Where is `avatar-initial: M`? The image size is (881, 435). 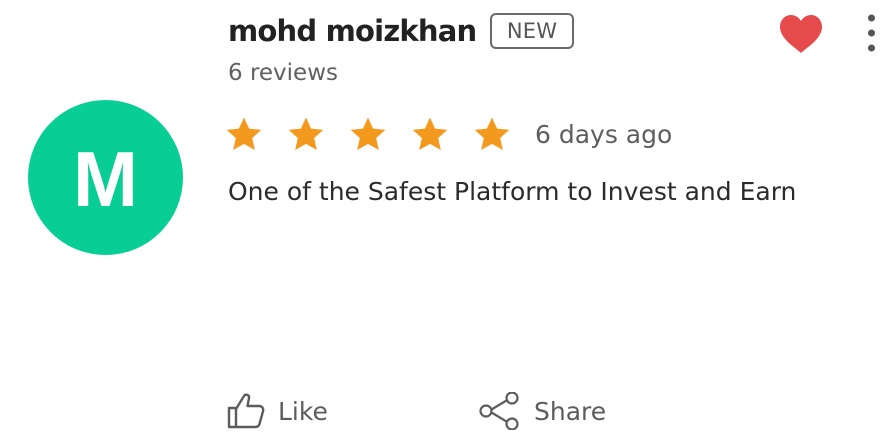
avatar-initial: M is located at coordinates (105, 178).